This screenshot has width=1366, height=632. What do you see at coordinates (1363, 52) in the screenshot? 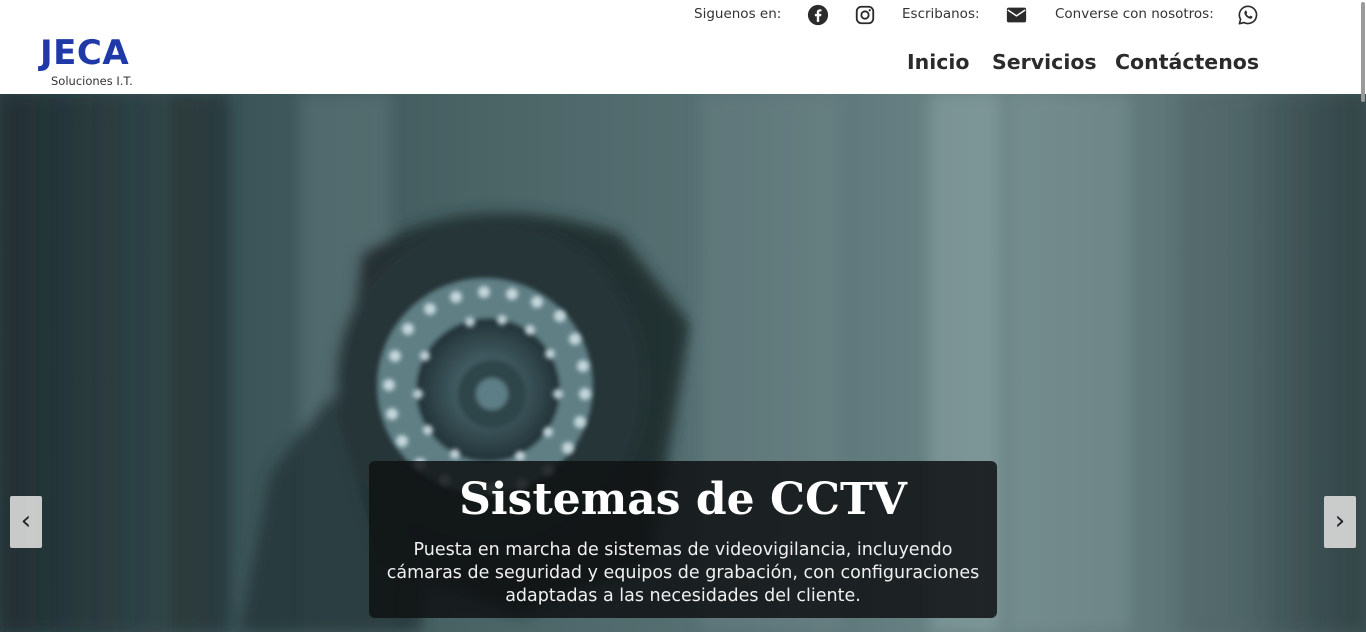
I see `scrollbar-thumb` at bounding box center [1363, 52].